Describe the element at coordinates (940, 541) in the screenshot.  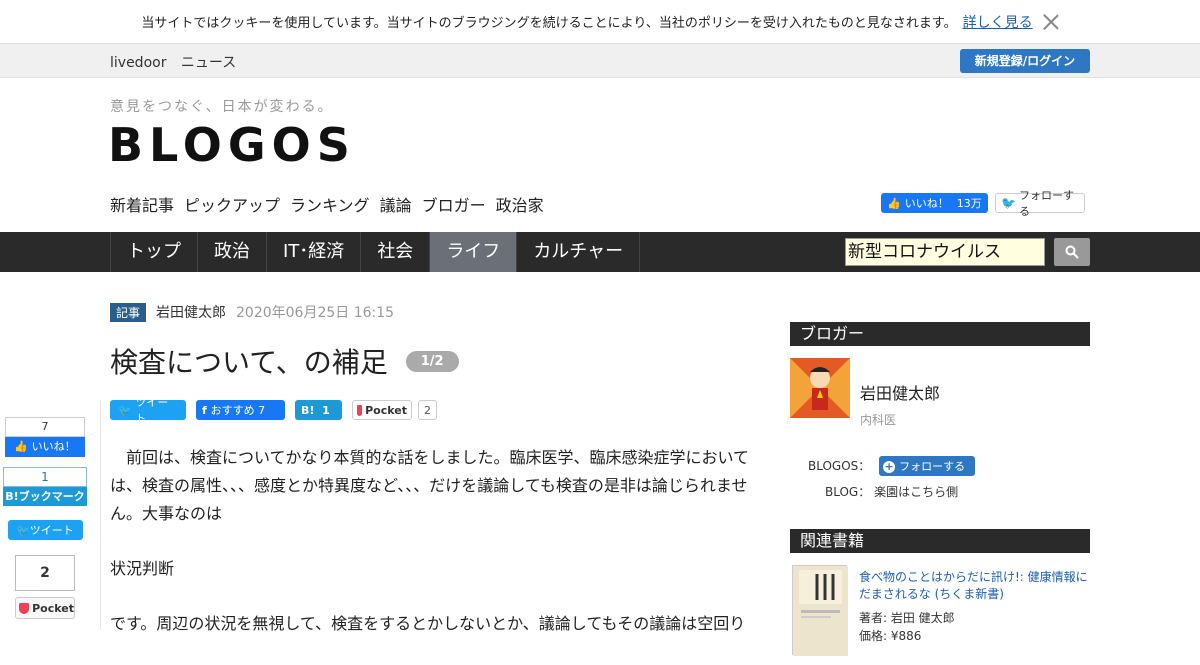
I see `books-section-heading: 関連書籍` at that location.